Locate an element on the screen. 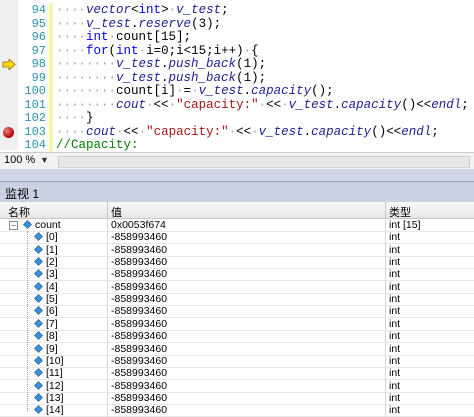 The image size is (474, 417). editor-zoom-bar: 100 % ▼ is located at coordinates (237, 160).